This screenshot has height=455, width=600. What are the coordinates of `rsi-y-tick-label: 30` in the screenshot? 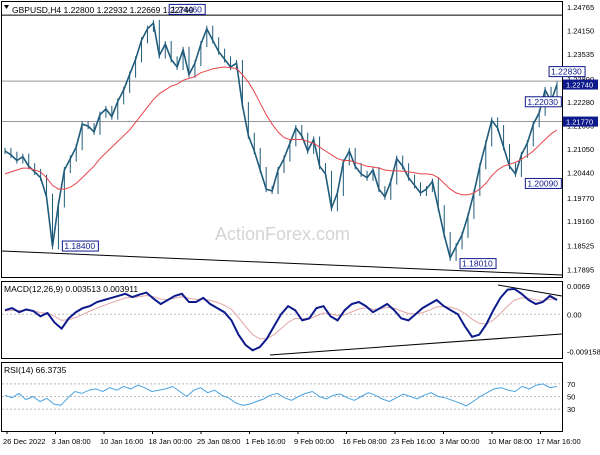 It's located at (571, 409).